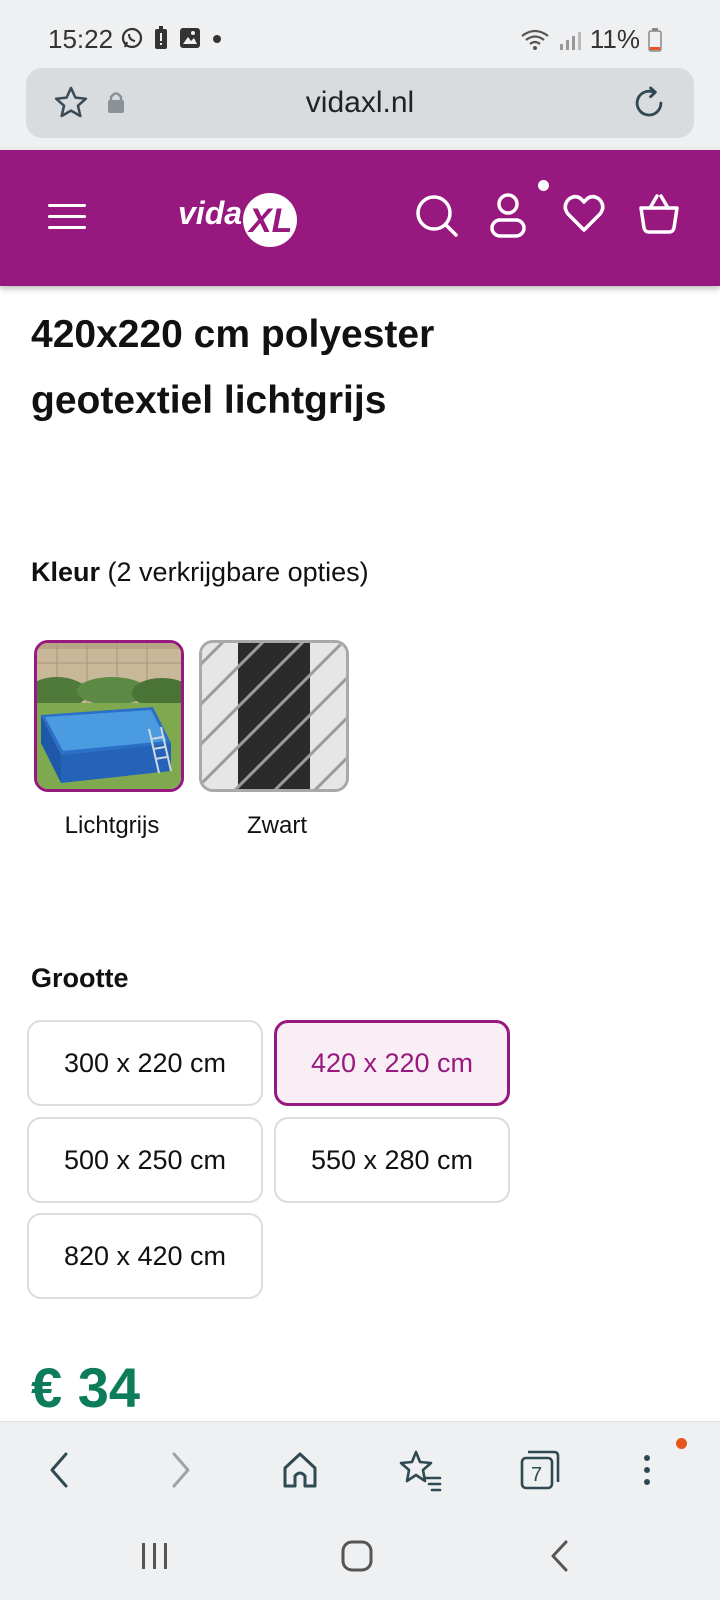 The width and height of the screenshot is (720, 1600). Describe the element at coordinates (584, 214) in the screenshot. I see `heart-icon` at that location.